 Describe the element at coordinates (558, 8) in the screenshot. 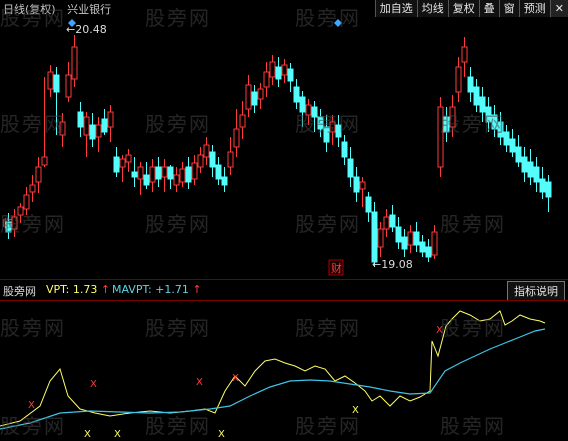

I see `close-icon: ✕` at that location.